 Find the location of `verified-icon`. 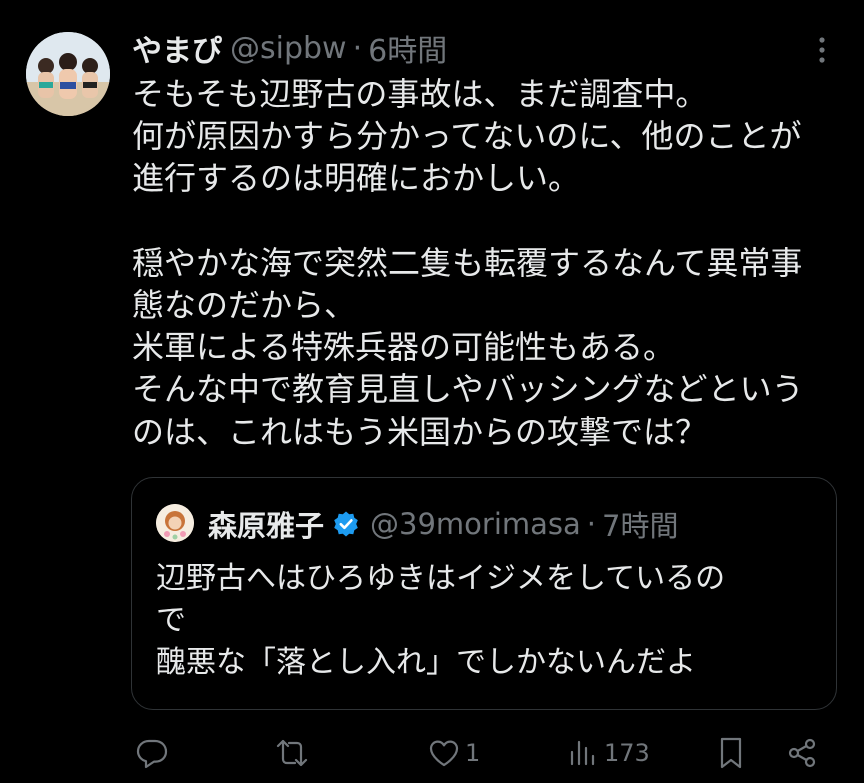

verified-icon is located at coordinates (346, 524).